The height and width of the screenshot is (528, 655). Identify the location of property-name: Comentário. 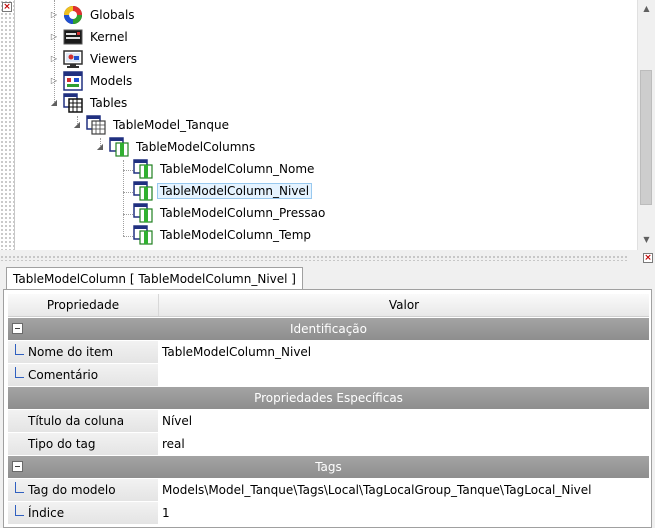
(83, 375).